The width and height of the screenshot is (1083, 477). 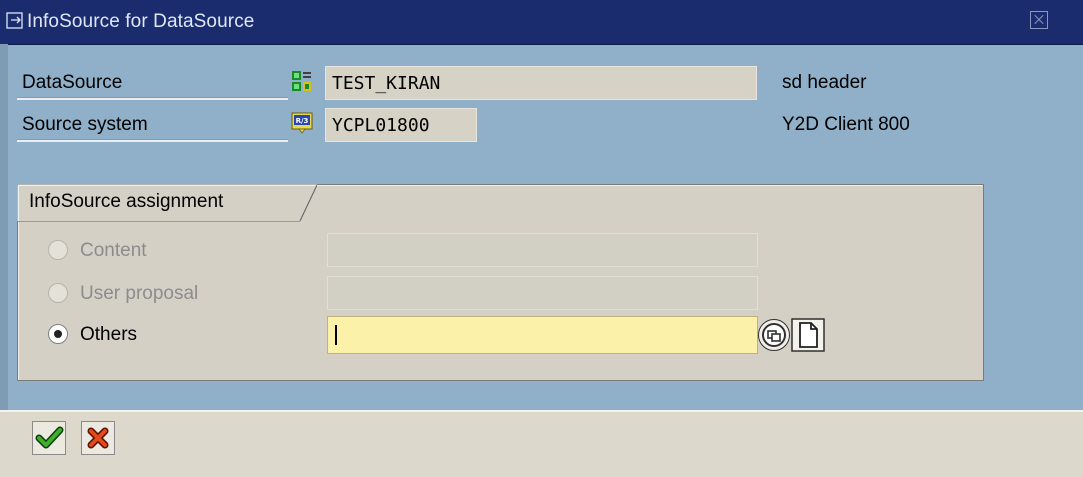 I want to click on others-infosource-input, so click(x=542, y=335).